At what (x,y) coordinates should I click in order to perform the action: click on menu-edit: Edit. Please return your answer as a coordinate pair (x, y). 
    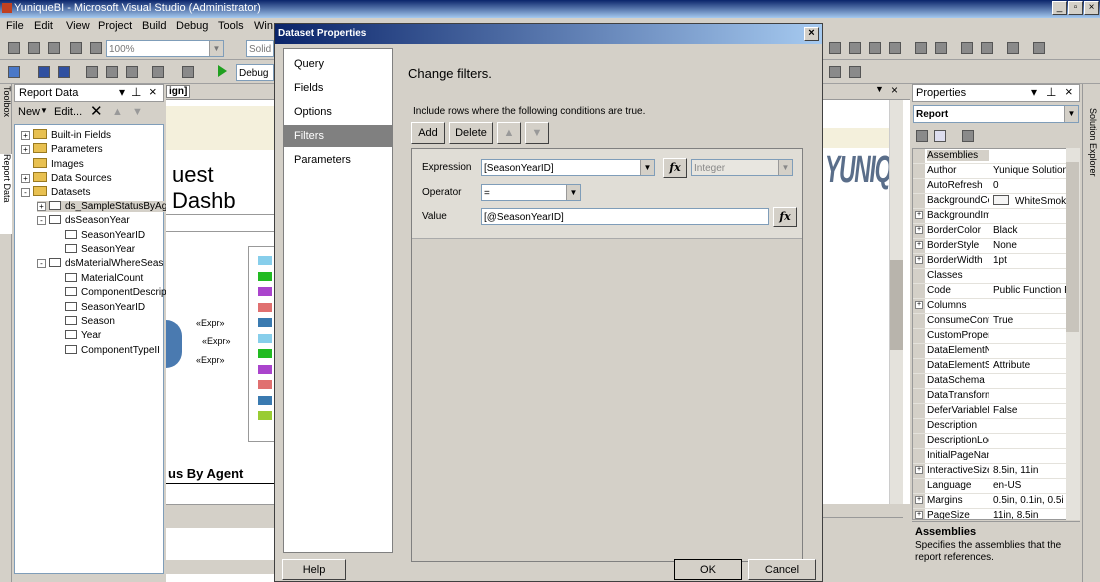
    Looking at the image, I should click on (43, 26).